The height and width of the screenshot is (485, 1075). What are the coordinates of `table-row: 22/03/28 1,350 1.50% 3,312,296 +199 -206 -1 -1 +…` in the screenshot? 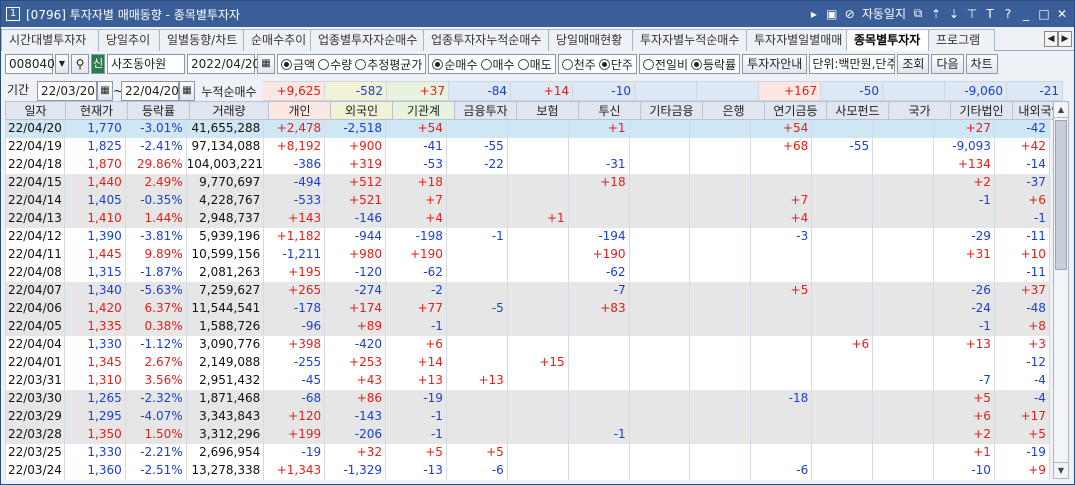 It's located at (527, 435).